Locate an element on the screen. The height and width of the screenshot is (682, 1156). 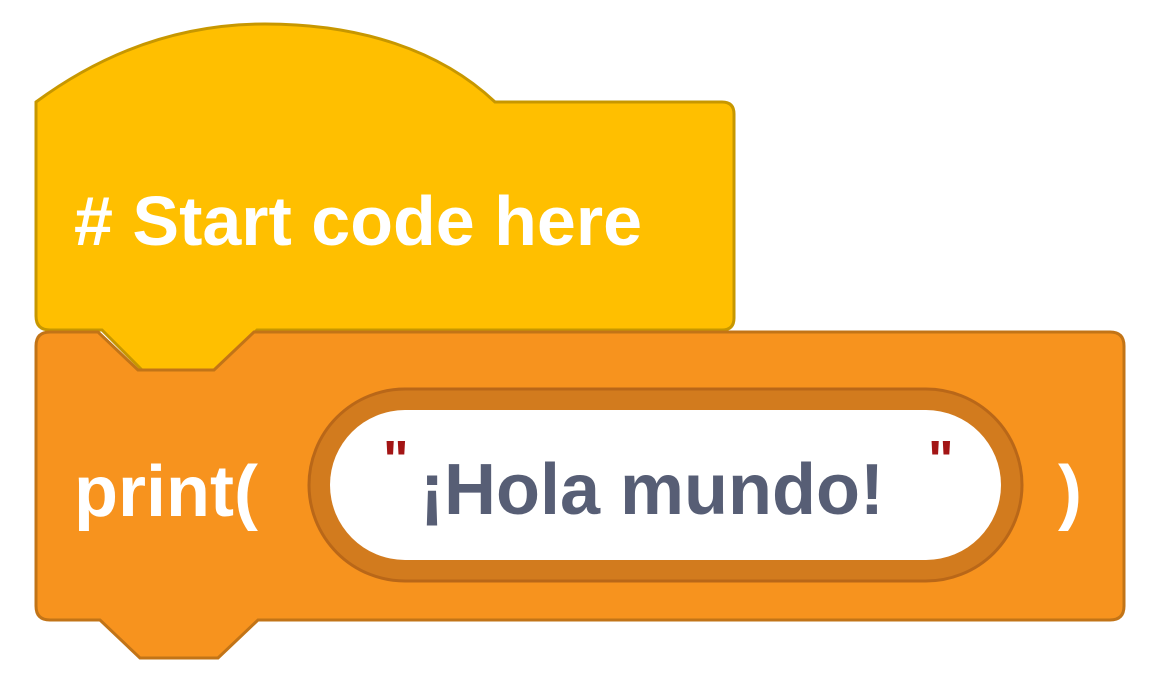
open-quote-mark: " is located at coordinates (396, 460).